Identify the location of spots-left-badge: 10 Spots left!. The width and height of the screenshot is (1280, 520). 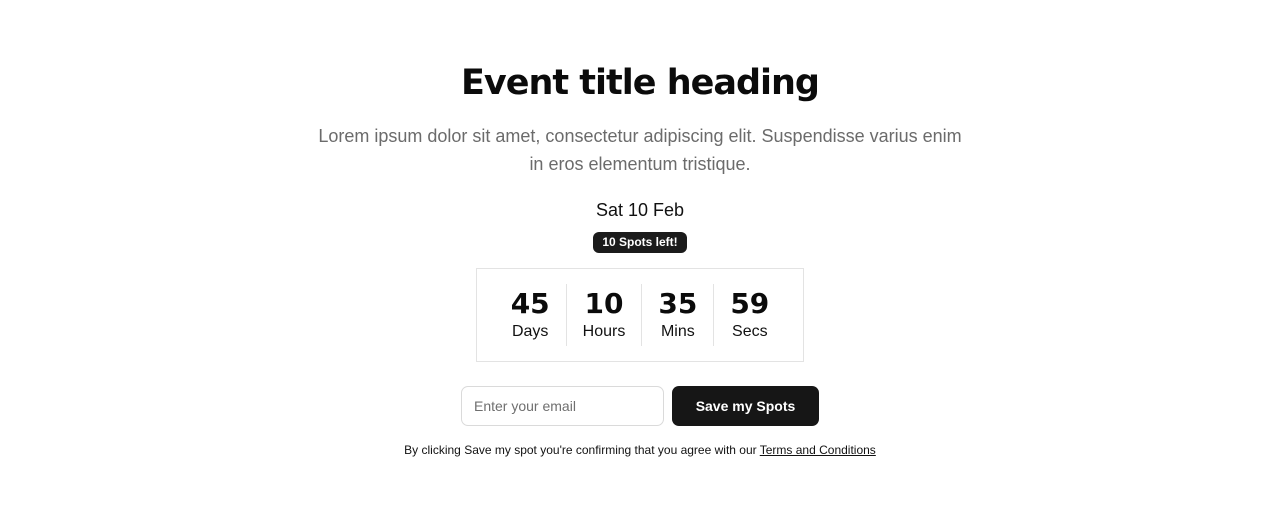
(640, 242).